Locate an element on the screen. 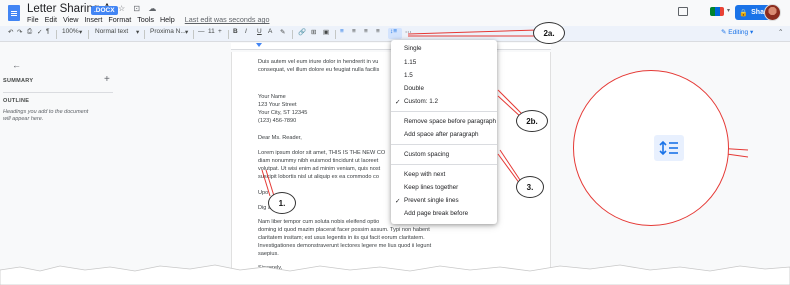  line-spacing-icon is located at coordinates (668, 148).